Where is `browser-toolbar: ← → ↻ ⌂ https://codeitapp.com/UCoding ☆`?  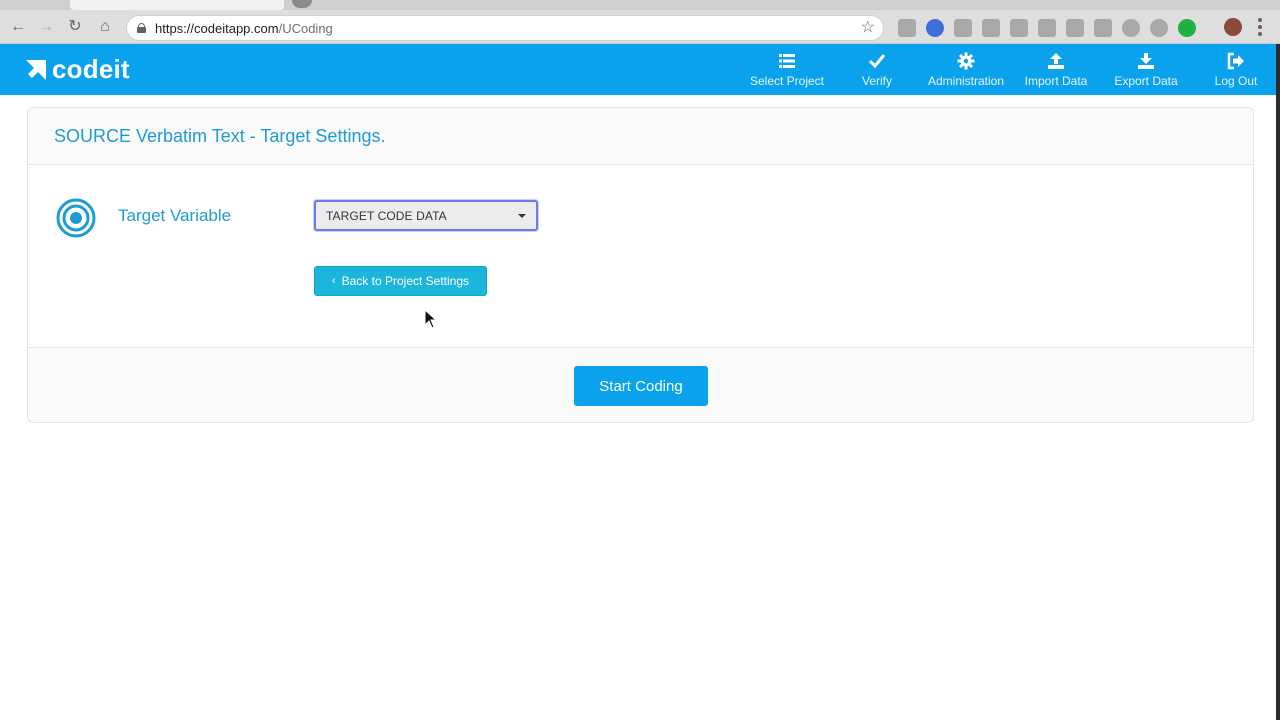
browser-toolbar: ← → ↻ ⌂ https://codeitapp.com/UCoding ☆ is located at coordinates (640, 22).